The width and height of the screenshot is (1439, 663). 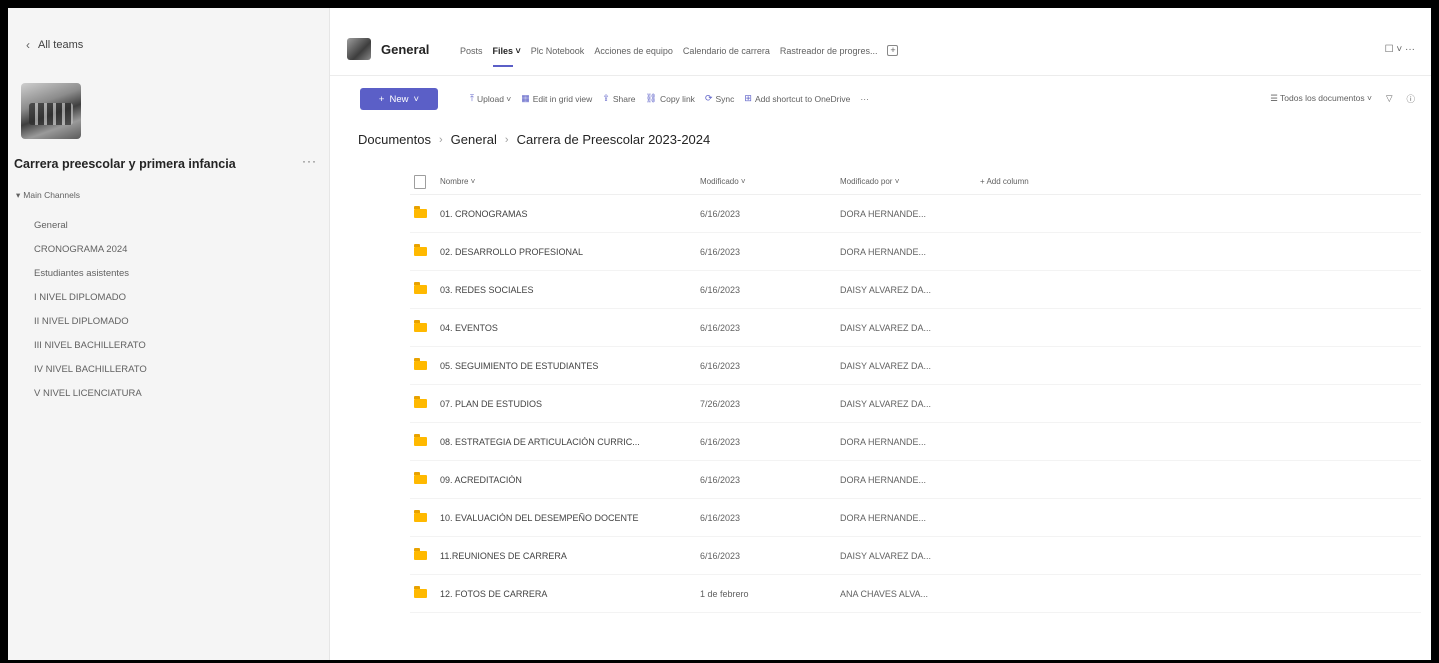 I want to click on channel-item: IV NIVEL BACHILLERATO, so click(x=90, y=370).